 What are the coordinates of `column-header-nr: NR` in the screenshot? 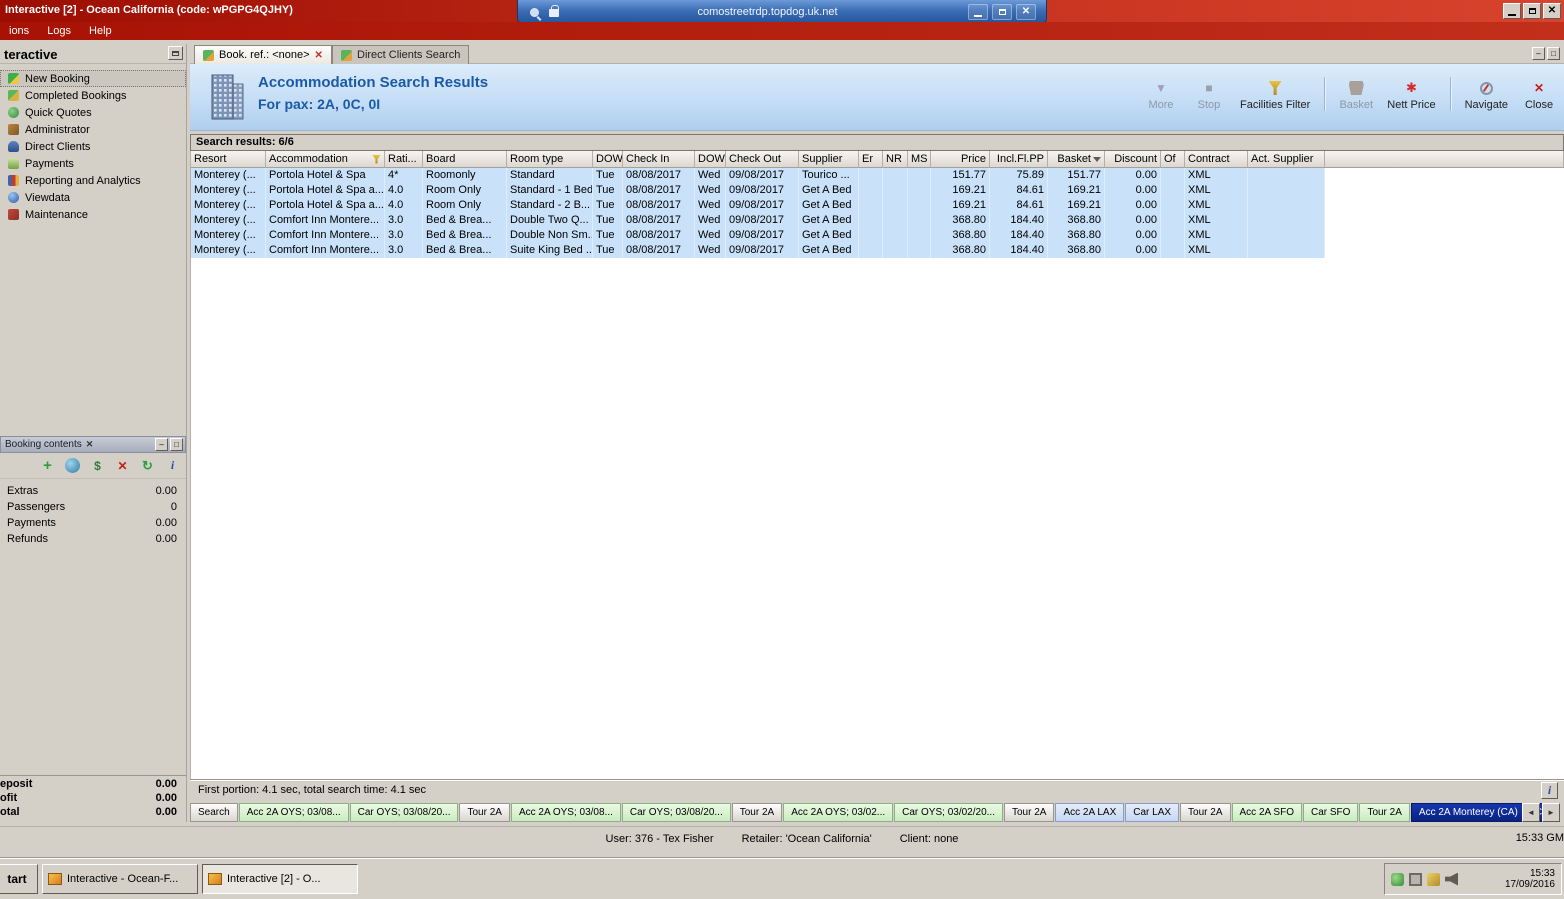 It's located at (895, 159).